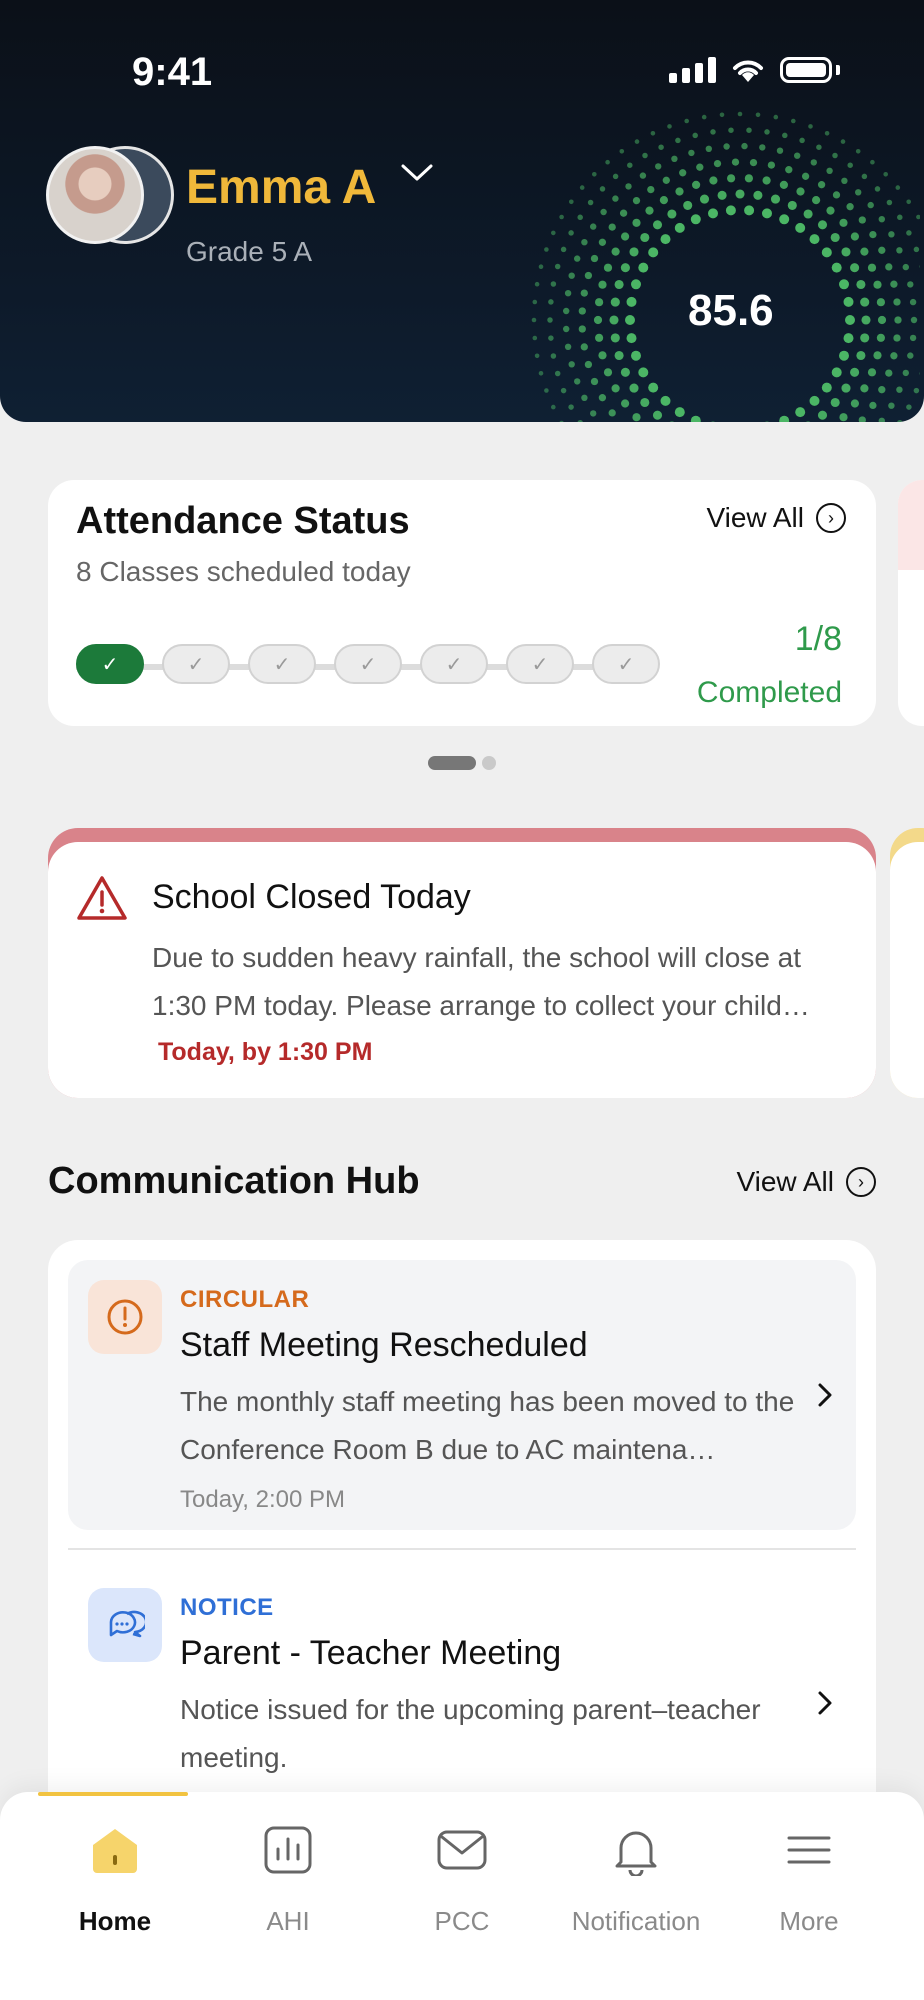  What do you see at coordinates (281, 187) in the screenshot?
I see `student-name: Emma A` at bounding box center [281, 187].